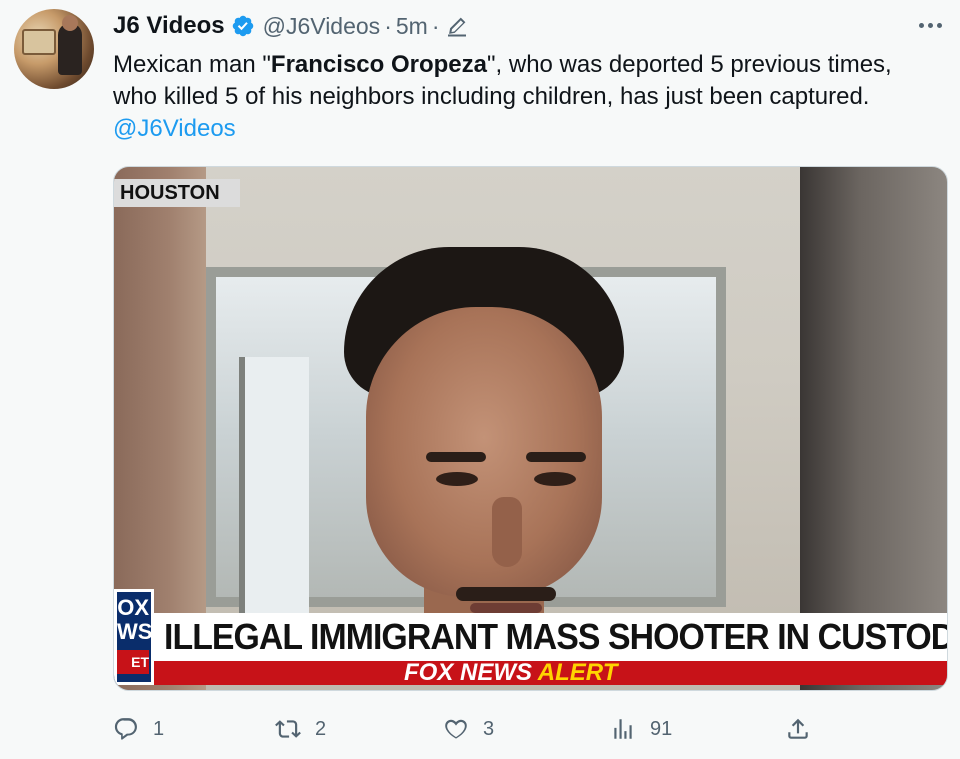 This screenshot has width=960, height=759. Describe the element at coordinates (159, 728) in the screenshot. I see `reply-count: 1` at that location.